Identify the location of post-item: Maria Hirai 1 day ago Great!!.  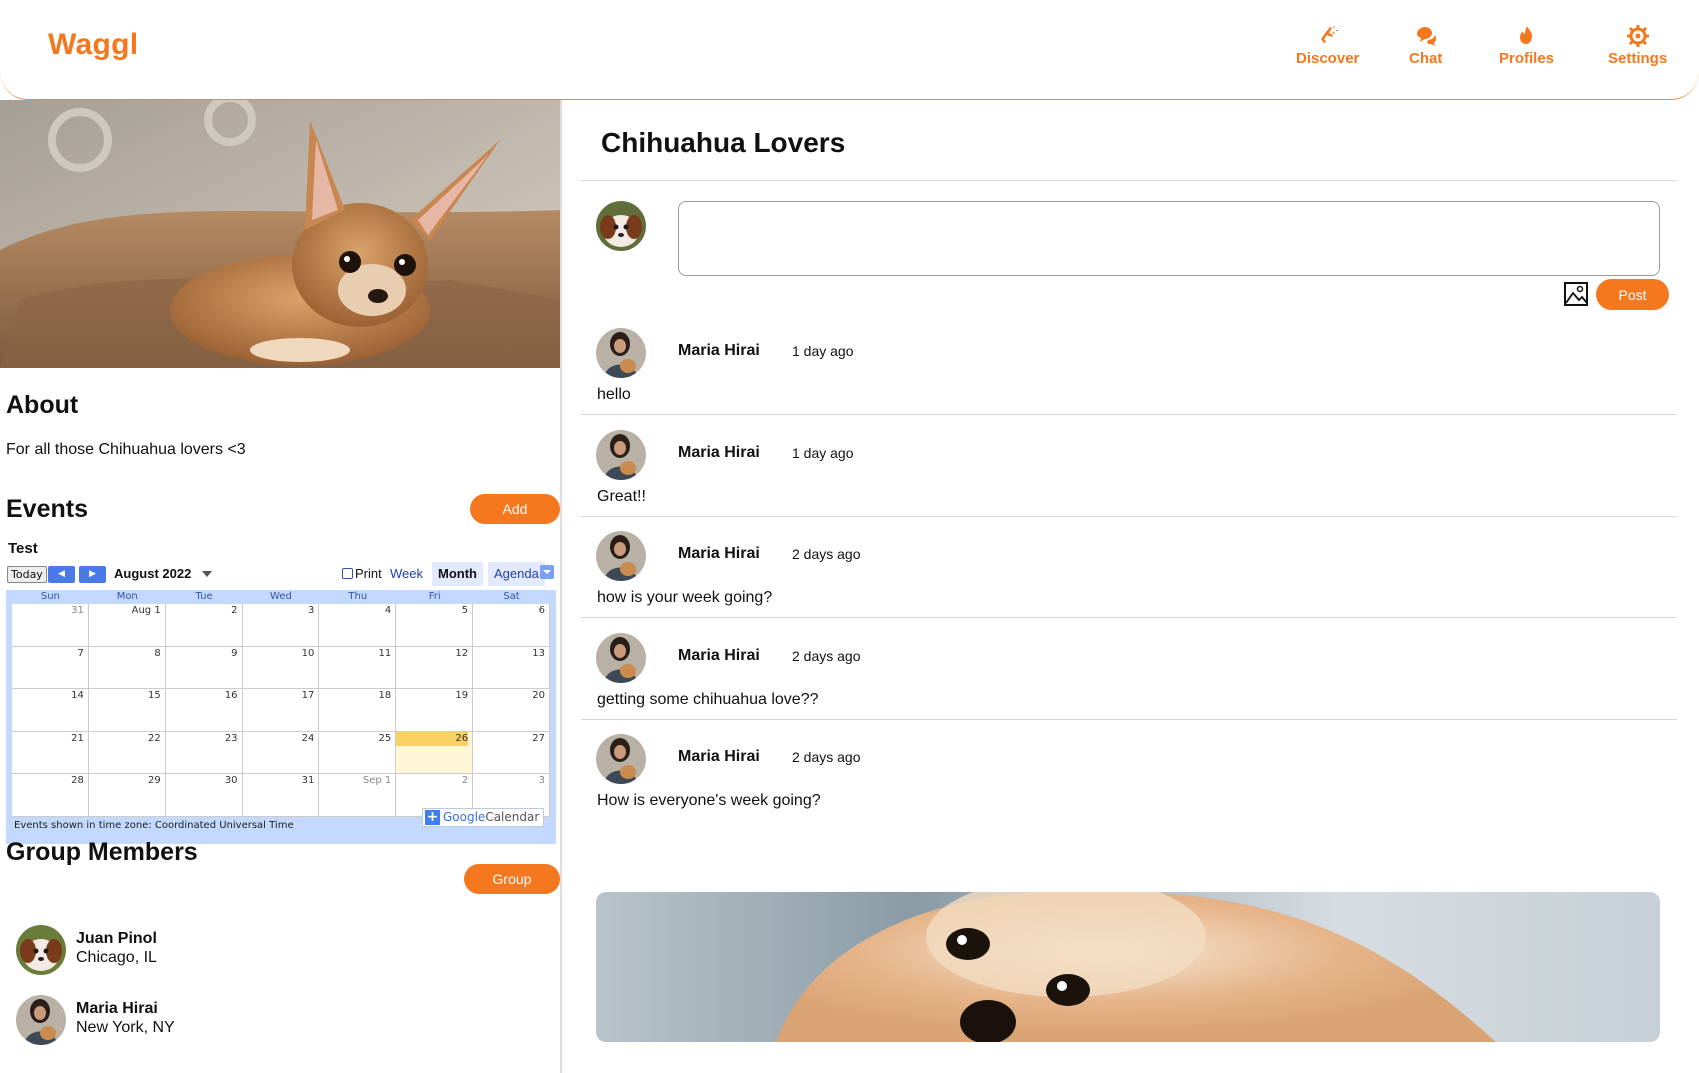
(1131, 484).